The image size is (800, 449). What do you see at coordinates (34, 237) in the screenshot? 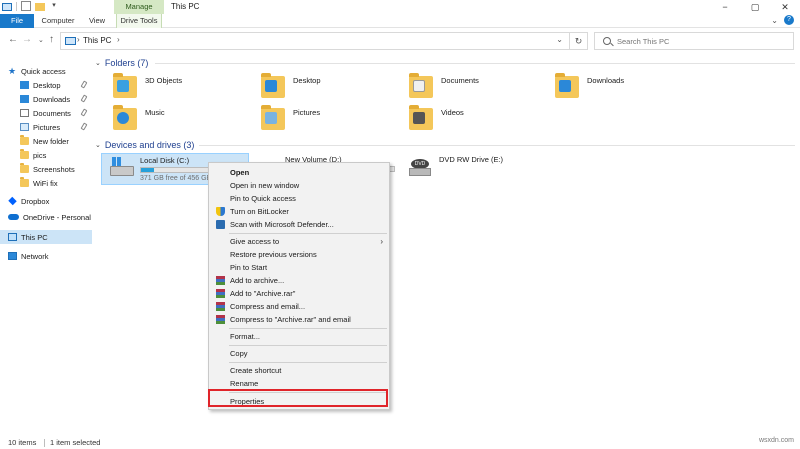
I see `sidebar-item-label: This PC` at bounding box center [34, 237].